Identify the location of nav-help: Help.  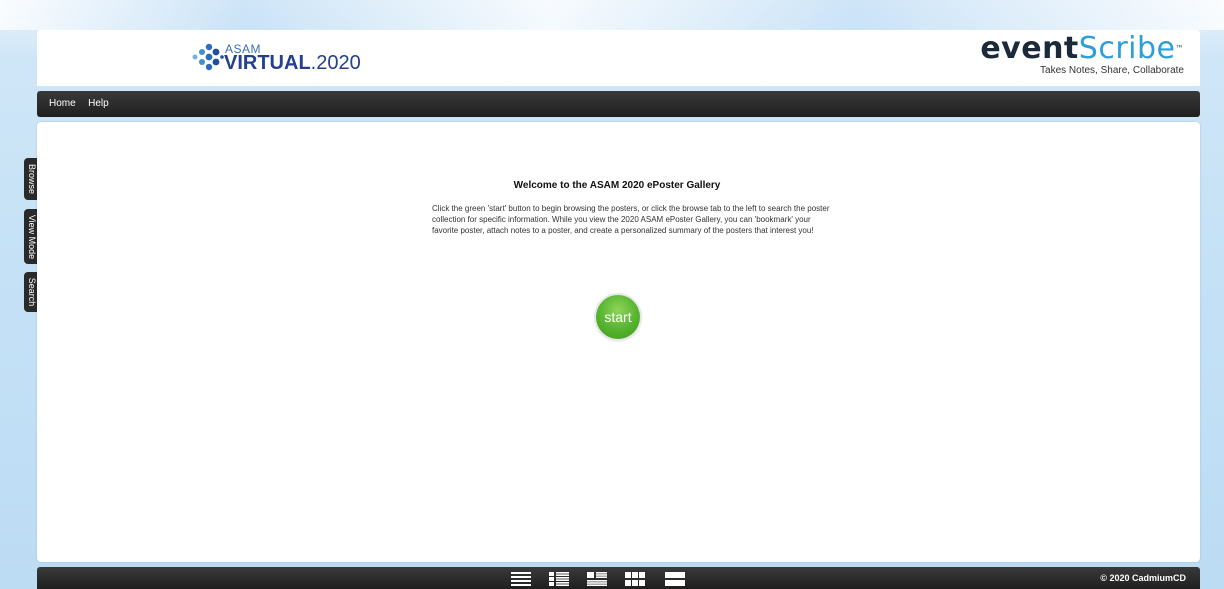
(98, 104).